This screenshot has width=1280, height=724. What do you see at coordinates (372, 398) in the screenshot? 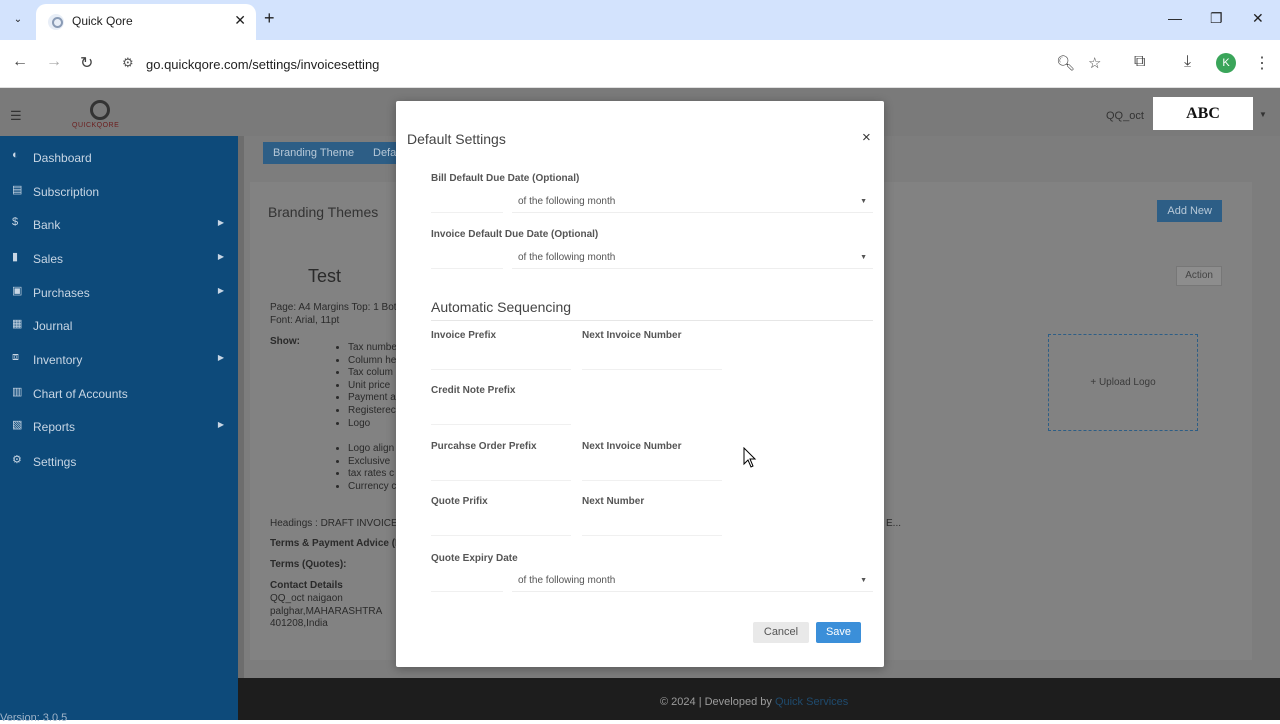
I see `list-item: Payment a` at bounding box center [372, 398].